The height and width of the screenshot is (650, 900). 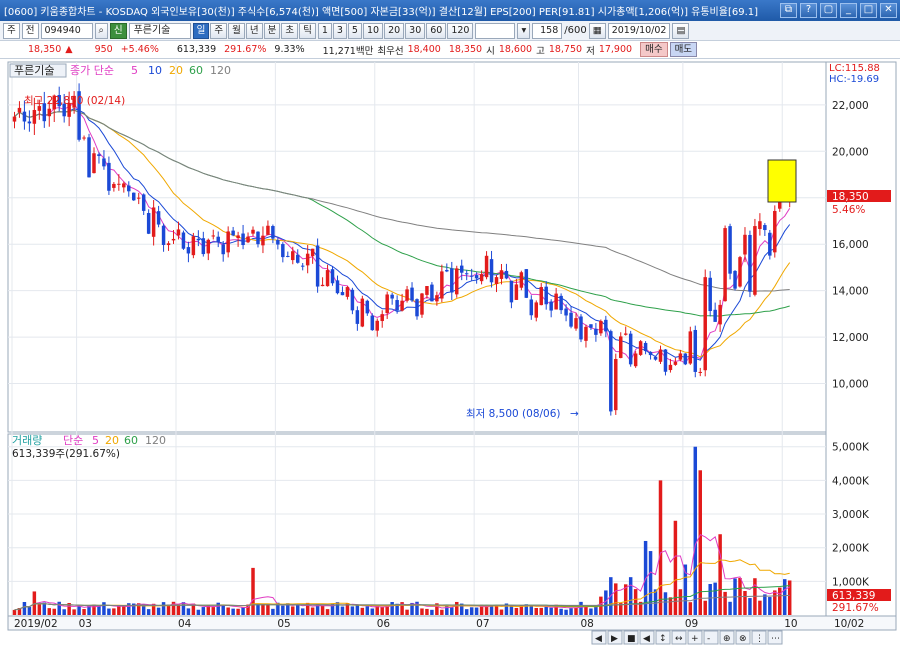 I want to click on buy-button: 매수, so click(x=654, y=49).